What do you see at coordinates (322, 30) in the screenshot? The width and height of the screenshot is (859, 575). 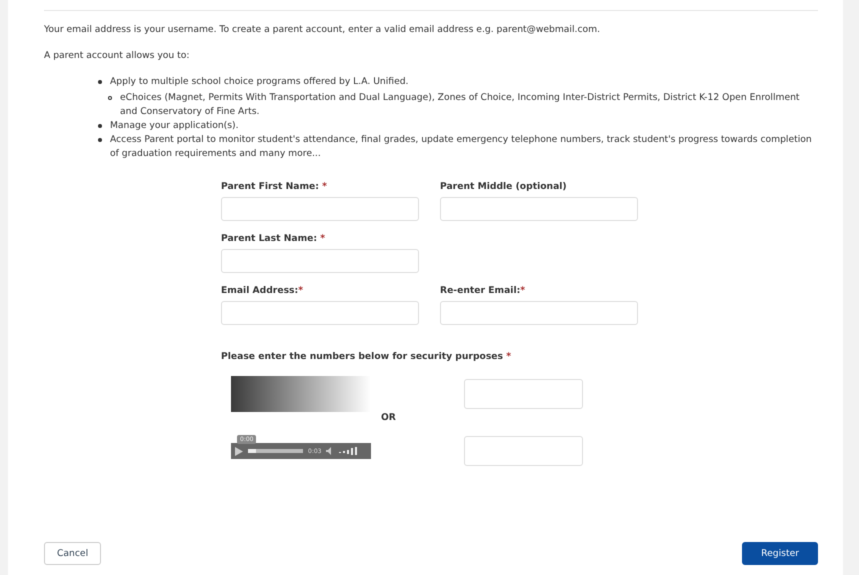 I see `intro-text: Your email address is your username. To create a parent account, enter a valid email address e.g. parent@webmail.com.` at bounding box center [322, 30].